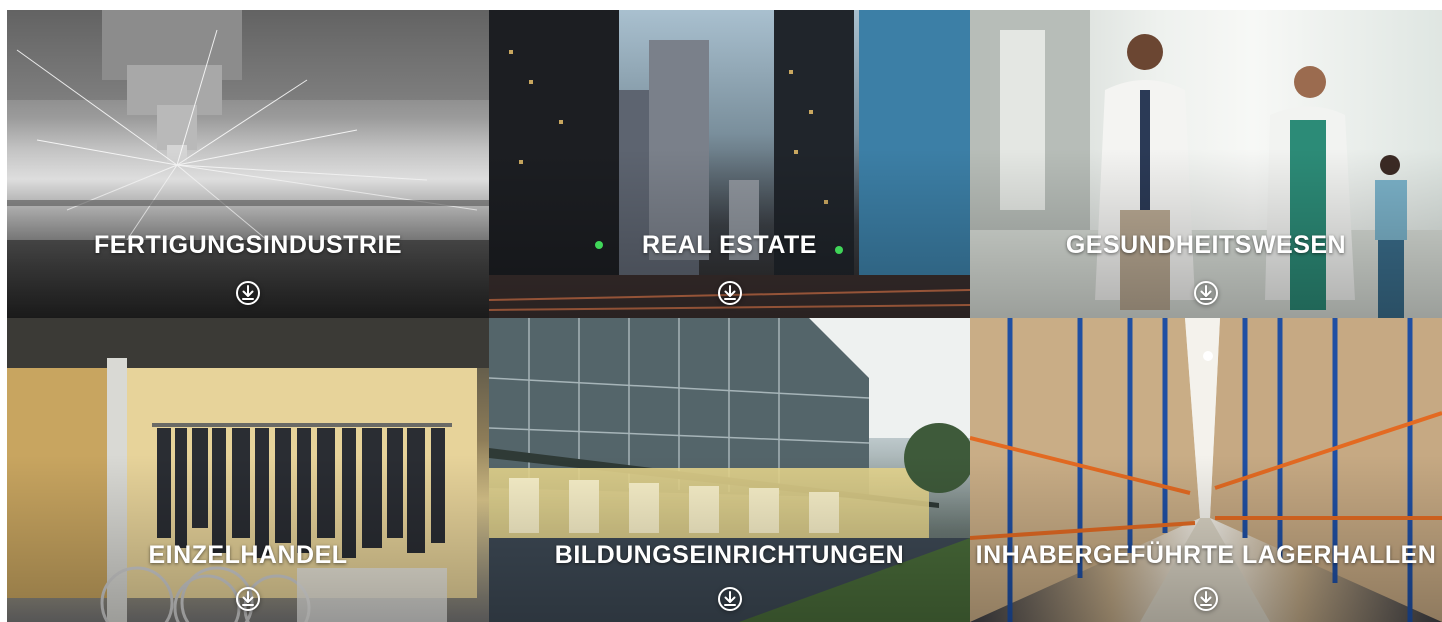 The image size is (1442, 622). I want to click on tile-title: REAL ESTATE, so click(729, 245).